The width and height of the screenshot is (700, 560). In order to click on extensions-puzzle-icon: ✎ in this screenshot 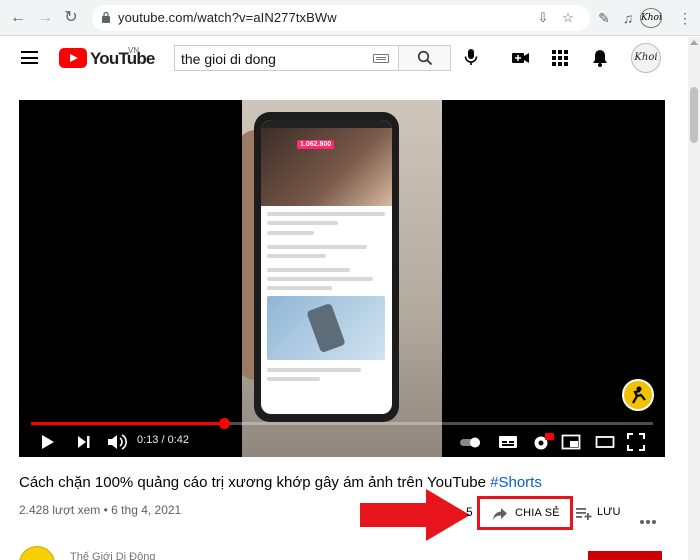, I will do `click(604, 18)`.